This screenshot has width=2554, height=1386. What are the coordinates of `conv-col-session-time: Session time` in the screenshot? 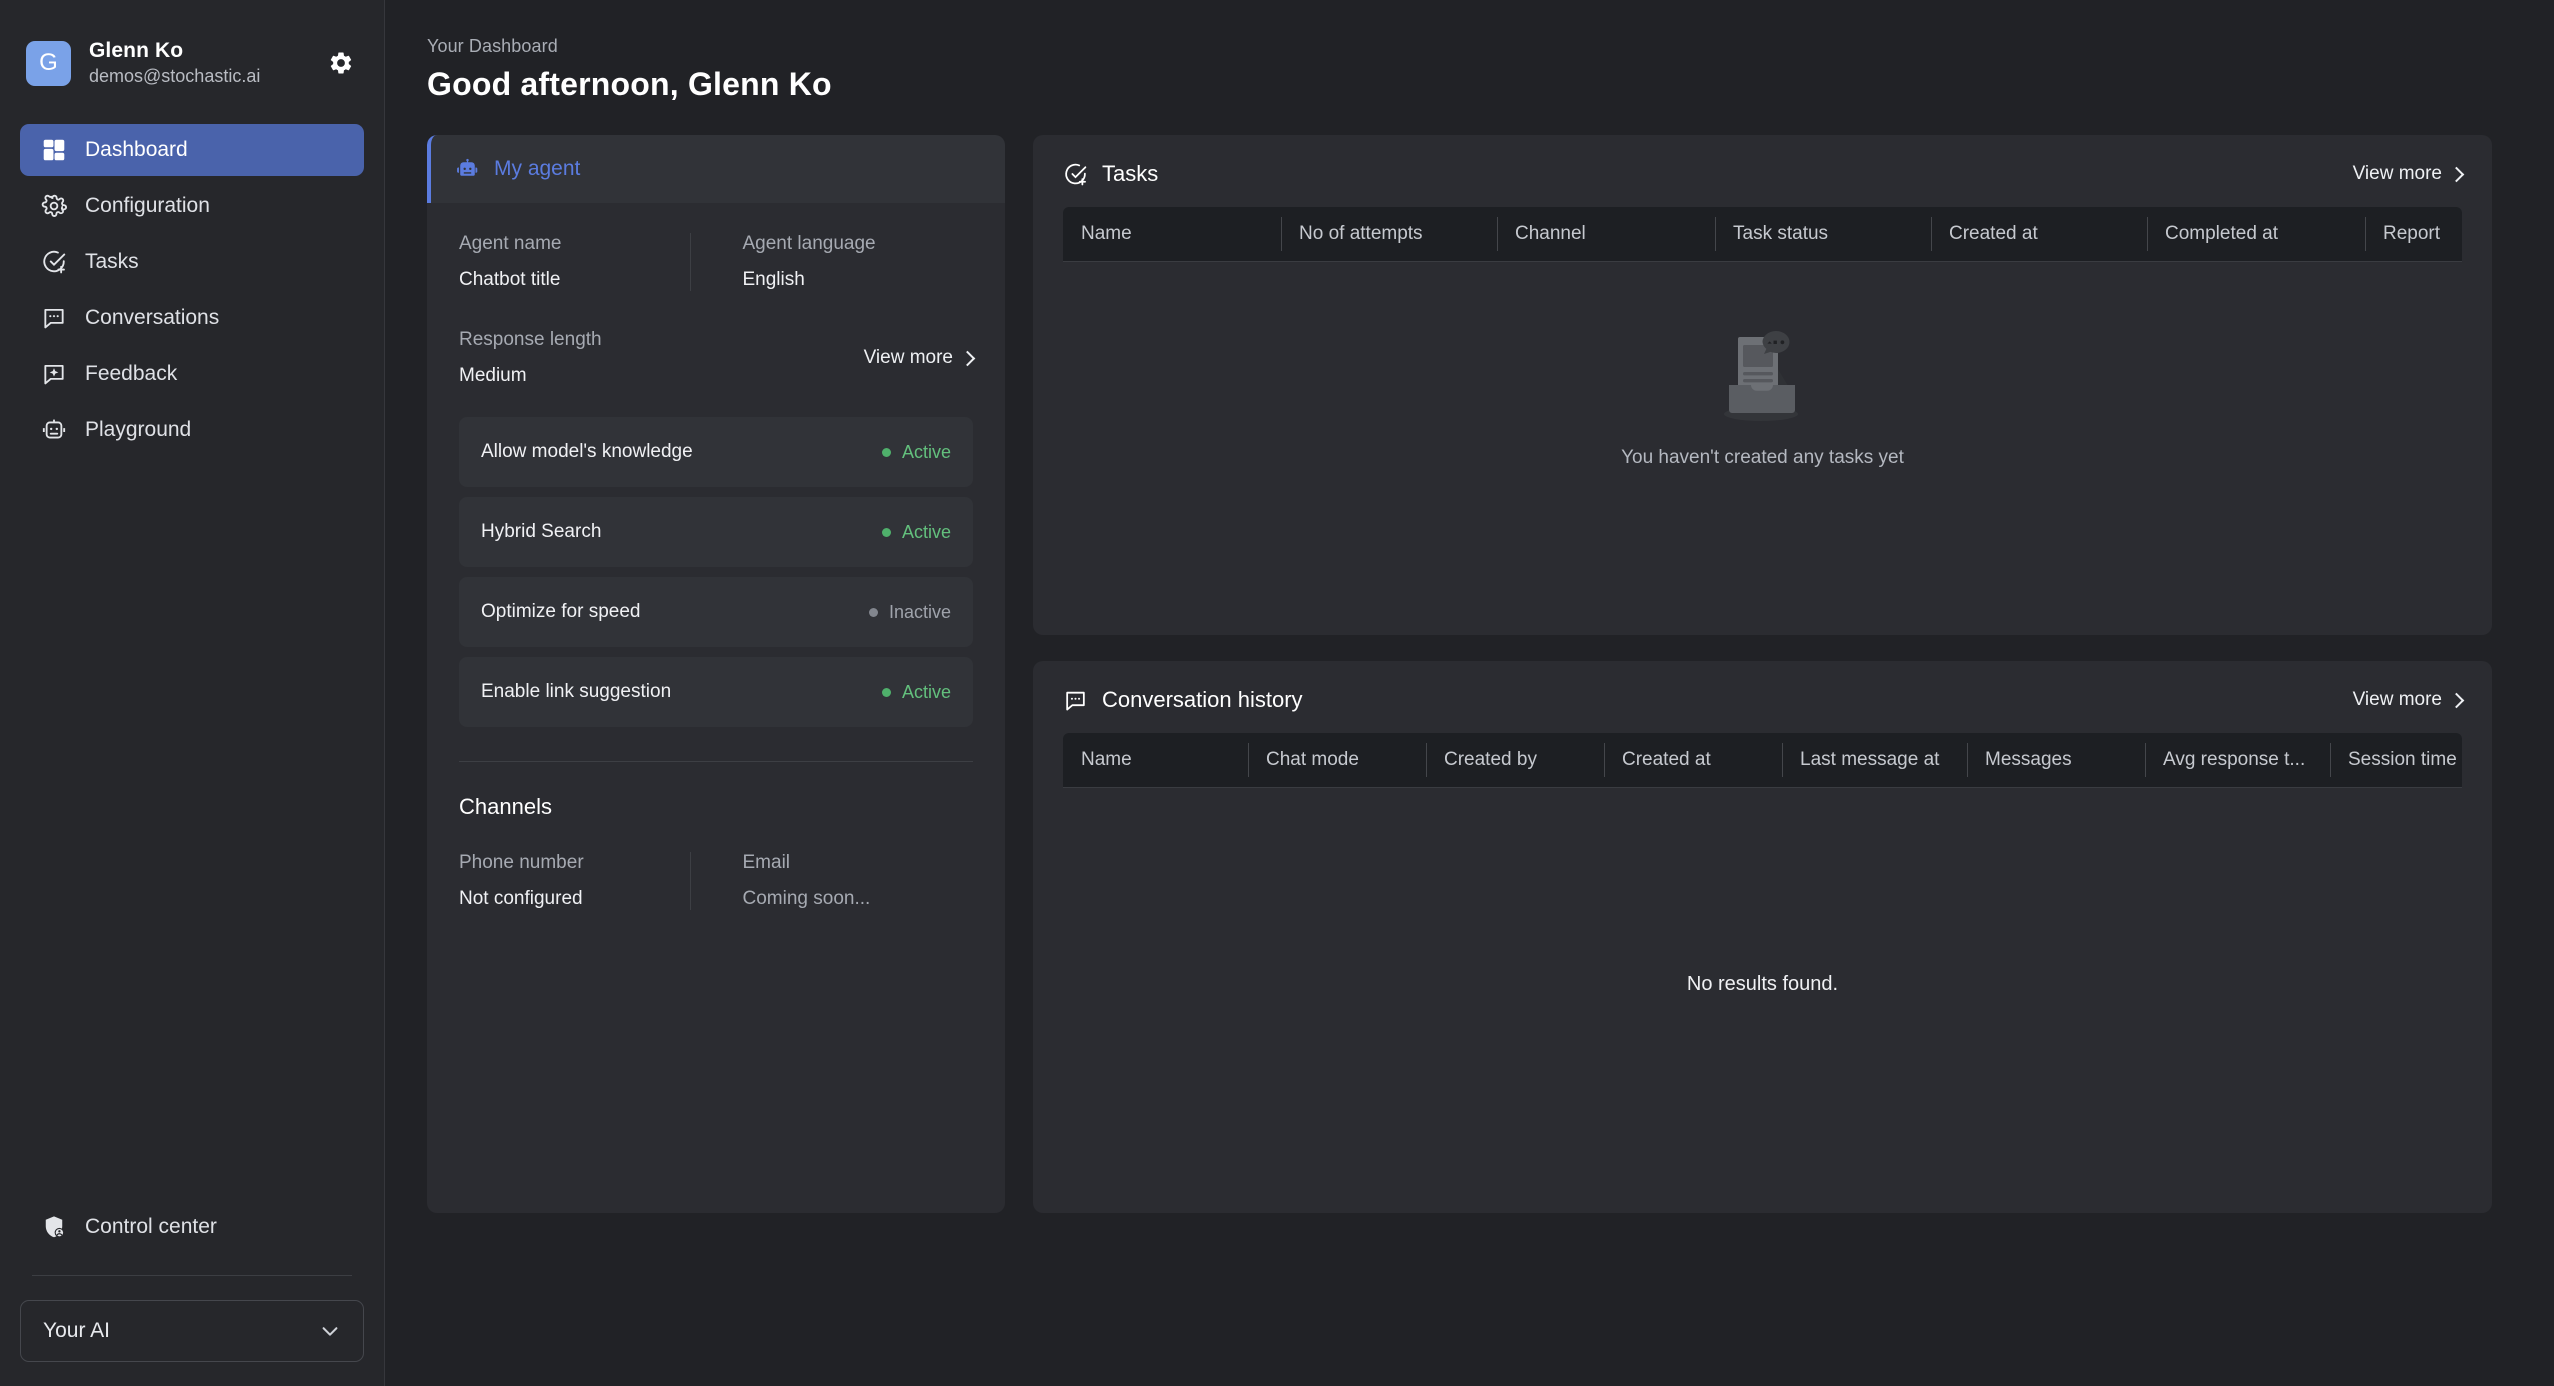 It's located at (2396, 760).